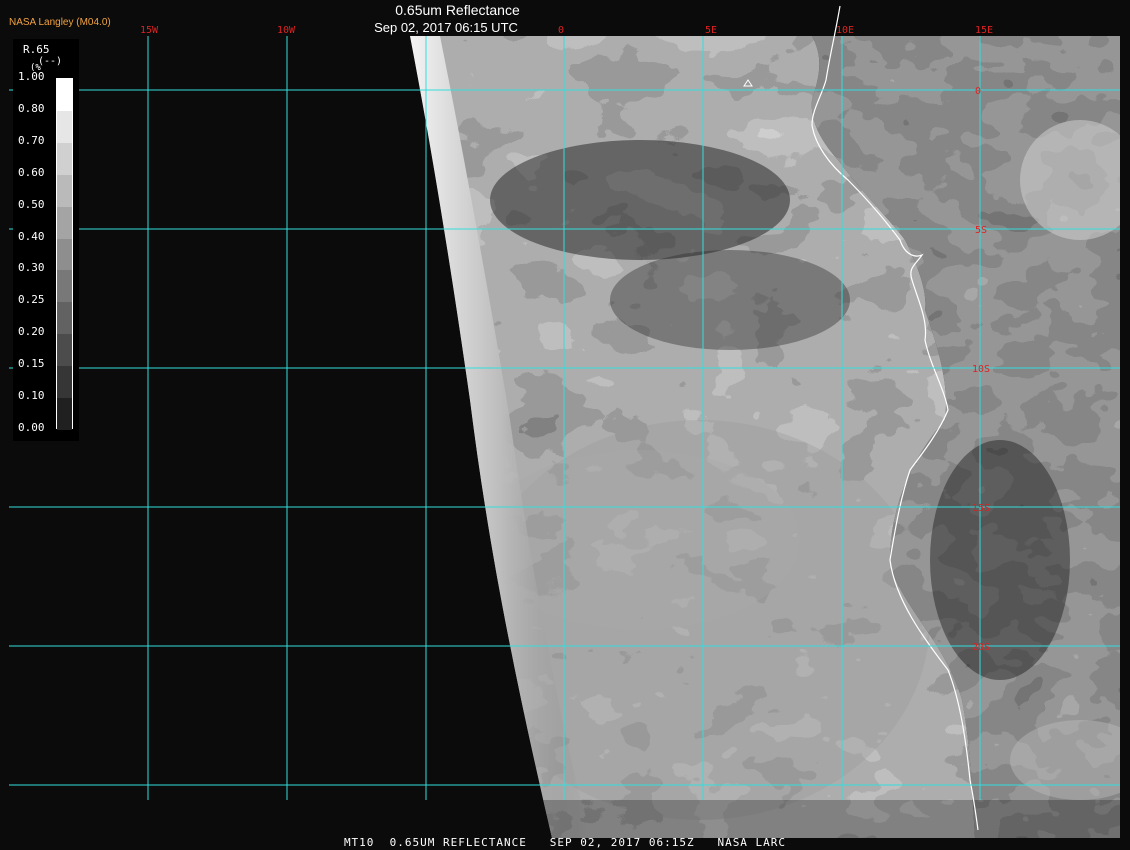  I want to click on lat-label-20s: 20S, so click(981, 647).